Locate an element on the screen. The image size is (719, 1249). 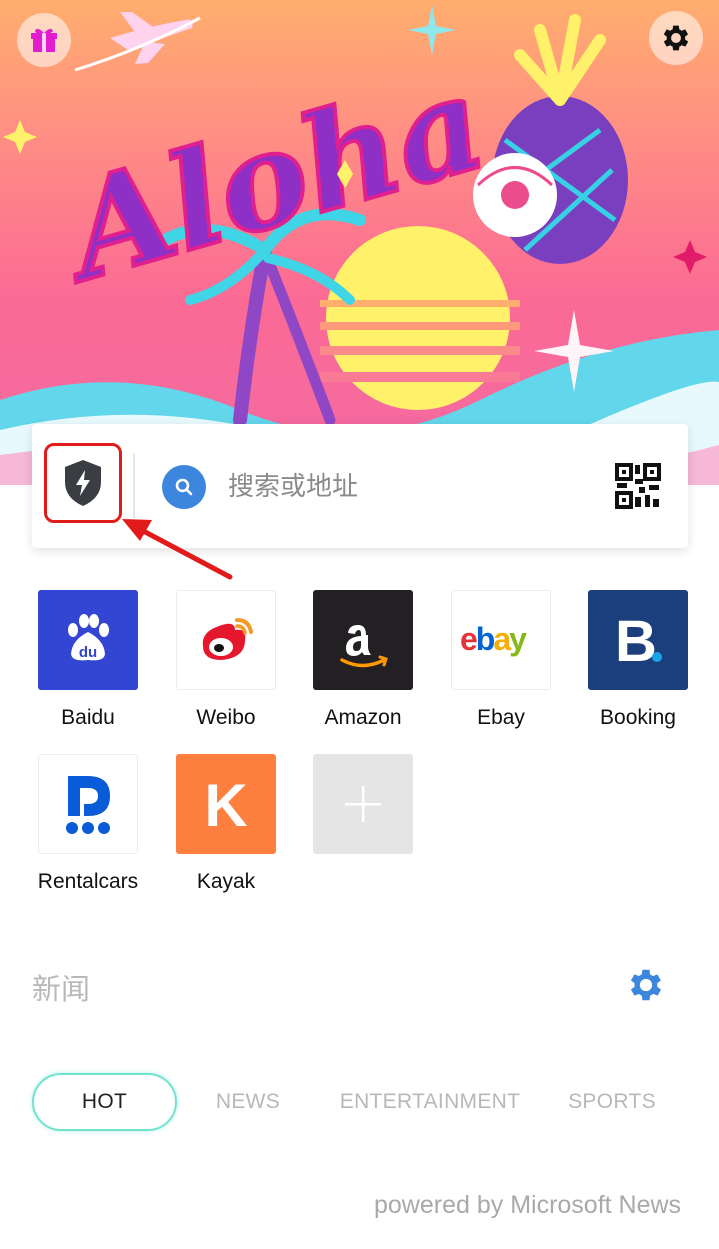
gear-icon is located at coordinates (676, 38).